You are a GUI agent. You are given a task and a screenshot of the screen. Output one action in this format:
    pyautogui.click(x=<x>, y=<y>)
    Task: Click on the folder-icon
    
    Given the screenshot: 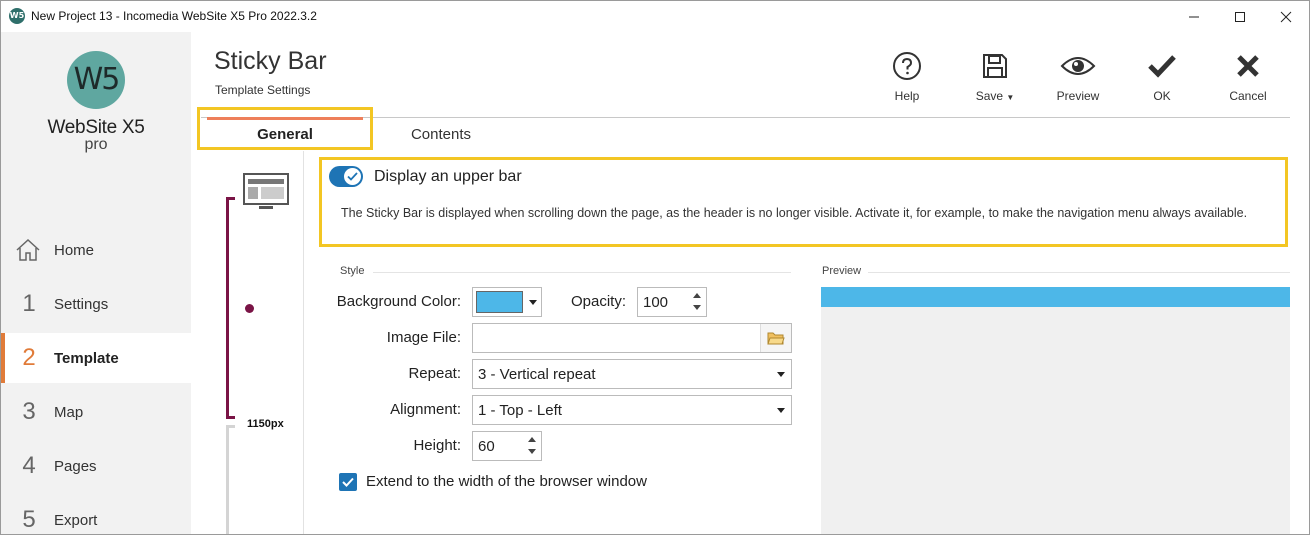 What is the action you would take?
    pyautogui.click(x=776, y=338)
    